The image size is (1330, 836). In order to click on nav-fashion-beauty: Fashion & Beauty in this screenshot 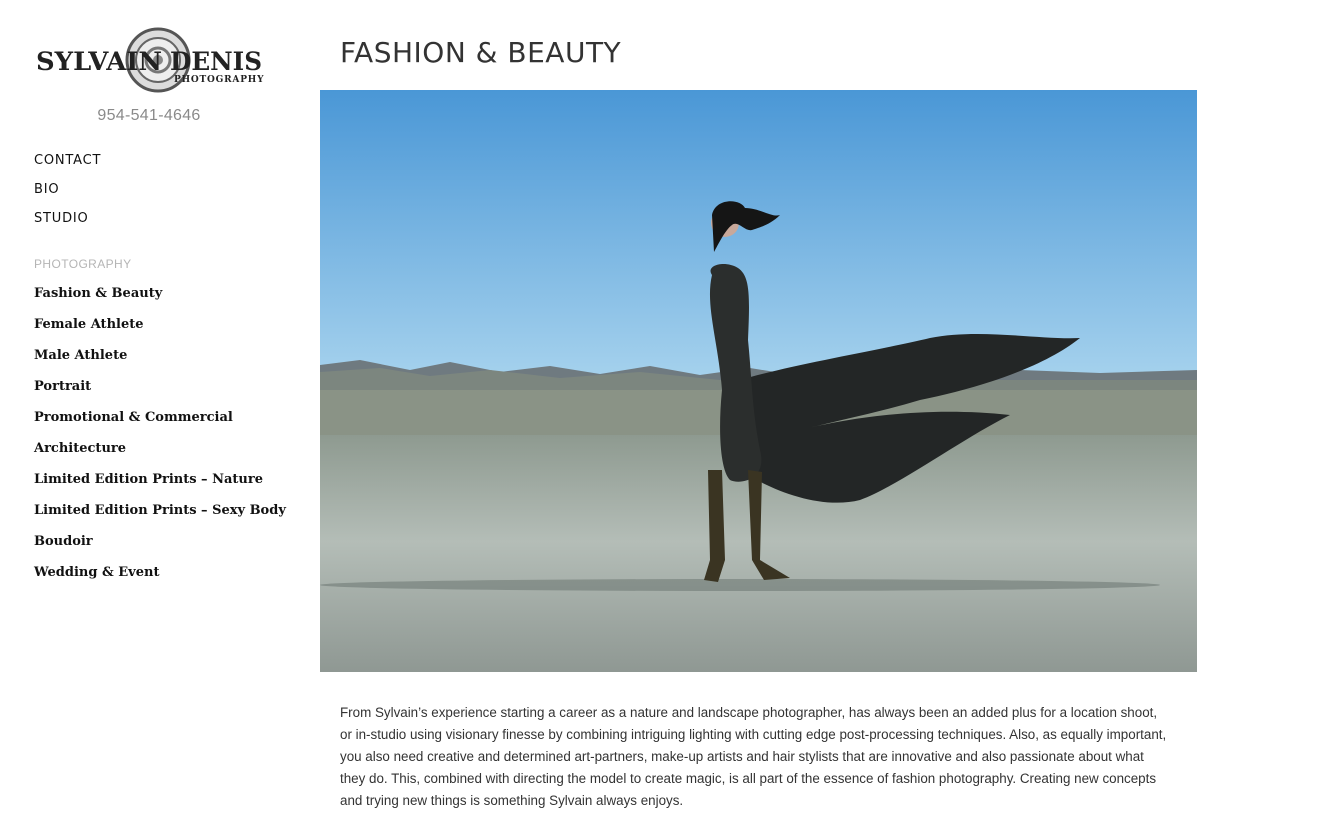, I will do `click(160, 299)`.